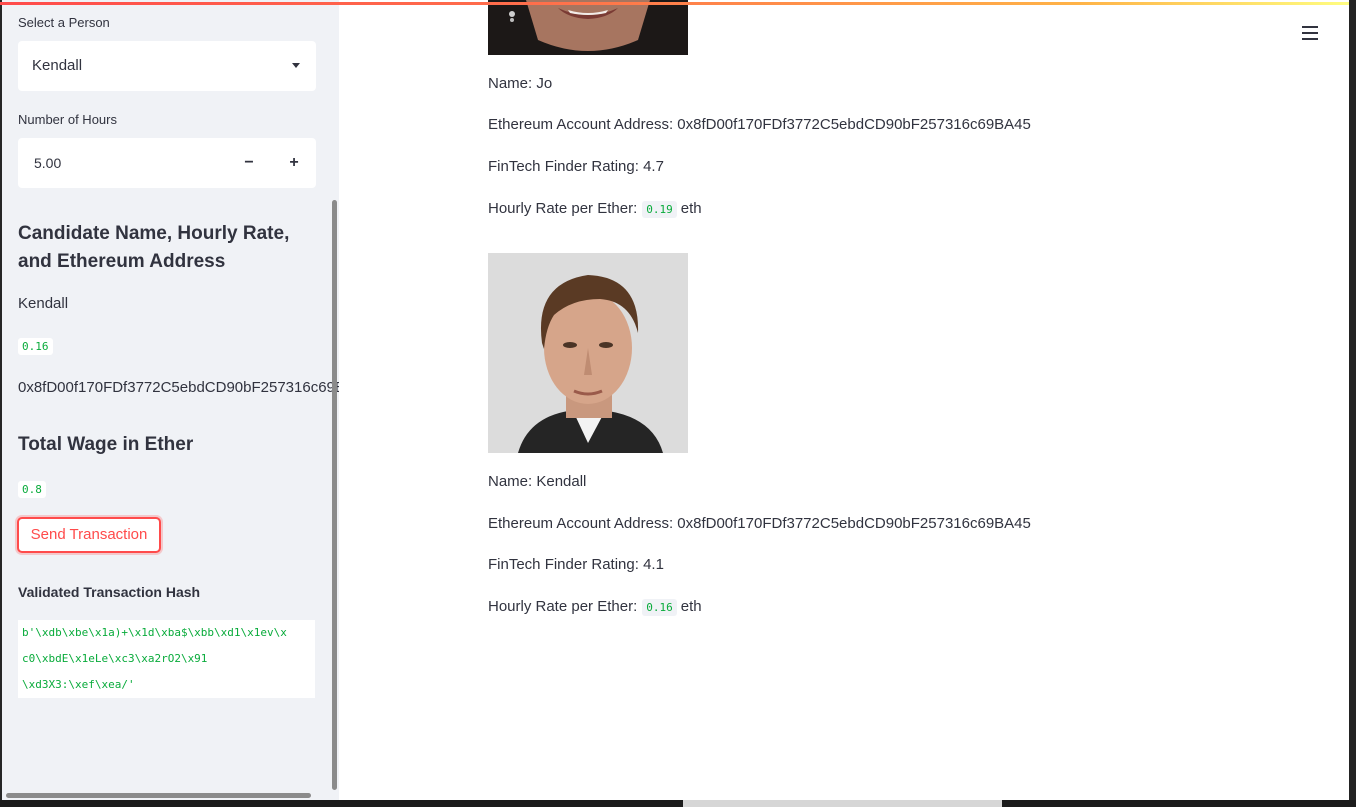 The image size is (1356, 807). I want to click on horizontal-scrollbar-thumb, so click(842, 803).